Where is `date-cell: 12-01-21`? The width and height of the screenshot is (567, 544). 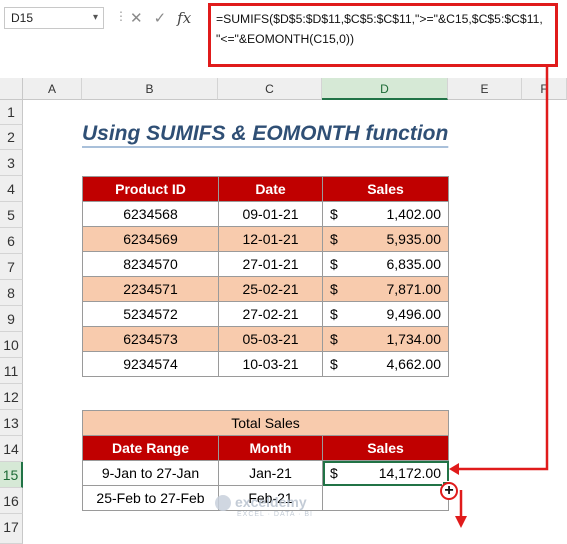 date-cell: 12-01-21 is located at coordinates (270, 239).